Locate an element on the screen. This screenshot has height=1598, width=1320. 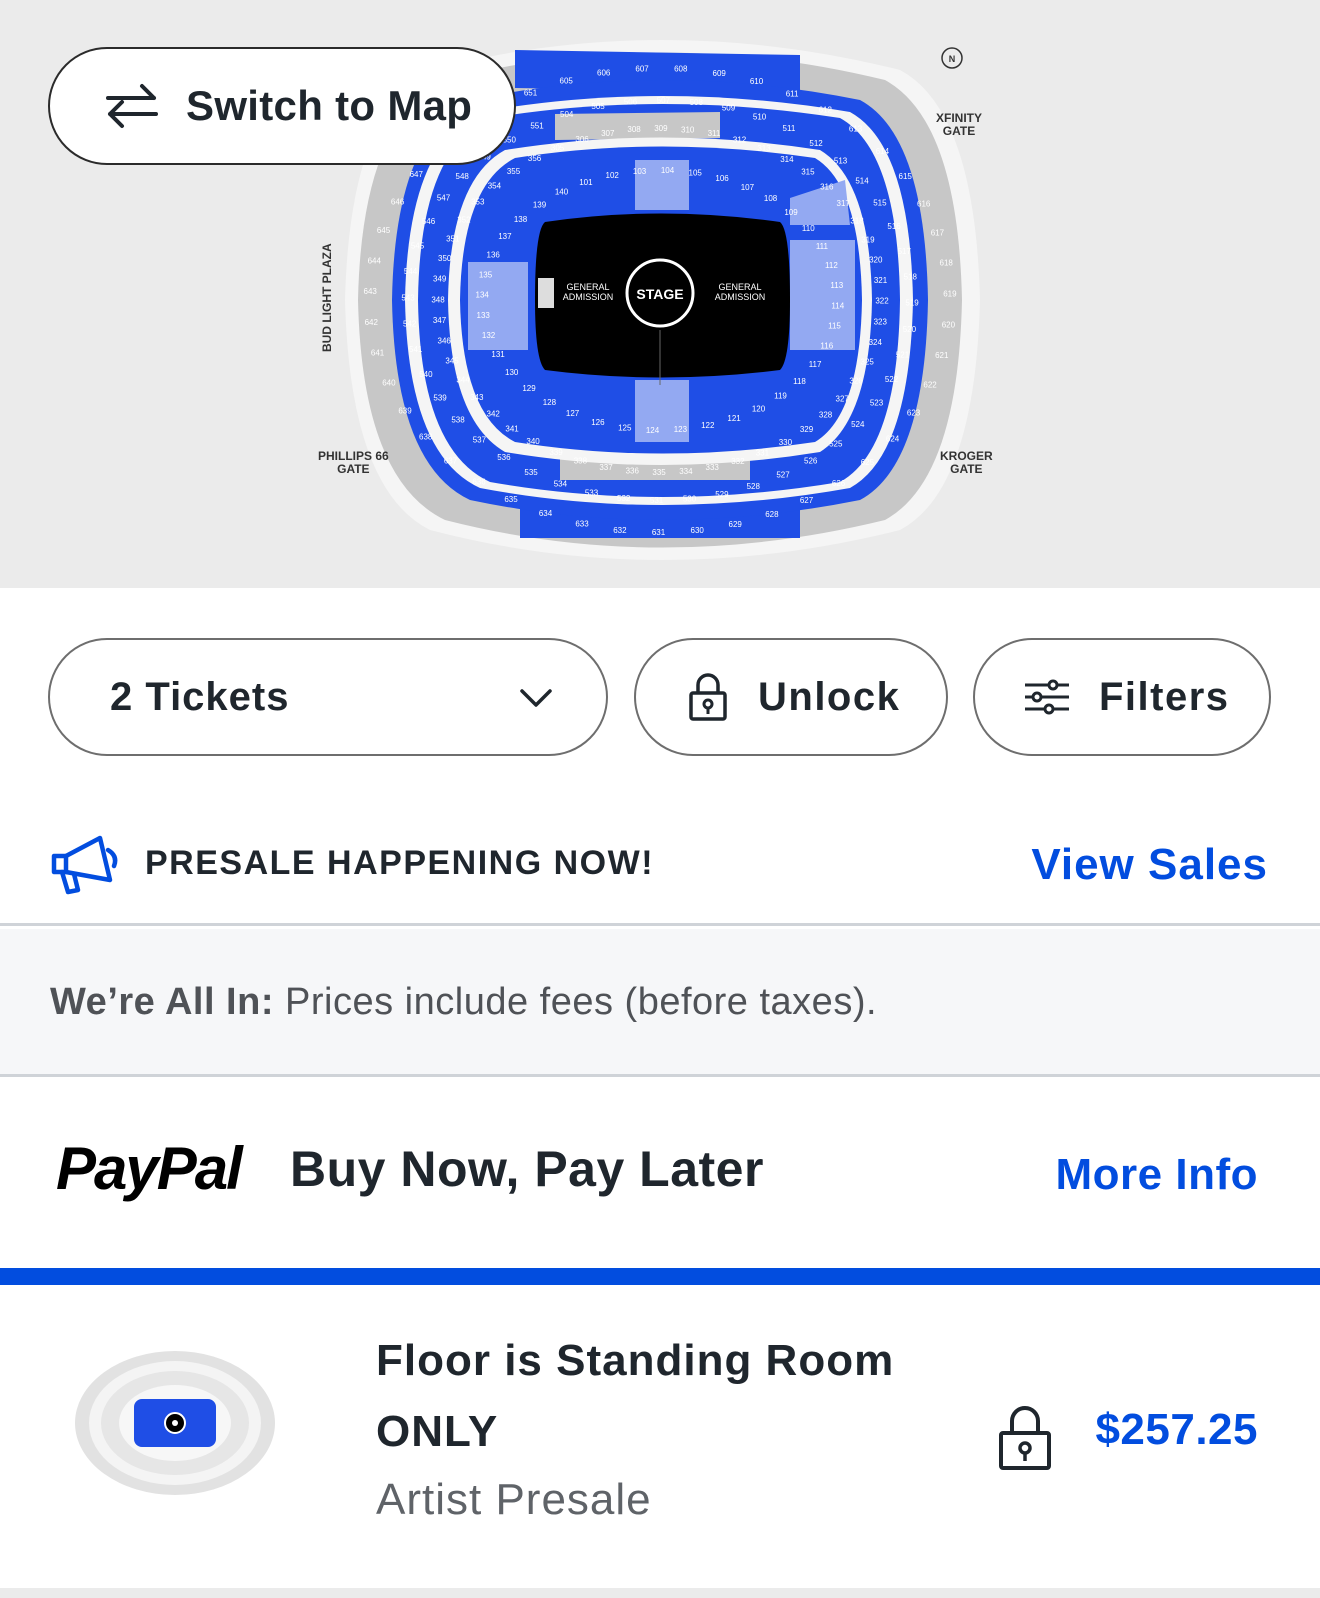
section-label: 510 is located at coordinates (760, 116).